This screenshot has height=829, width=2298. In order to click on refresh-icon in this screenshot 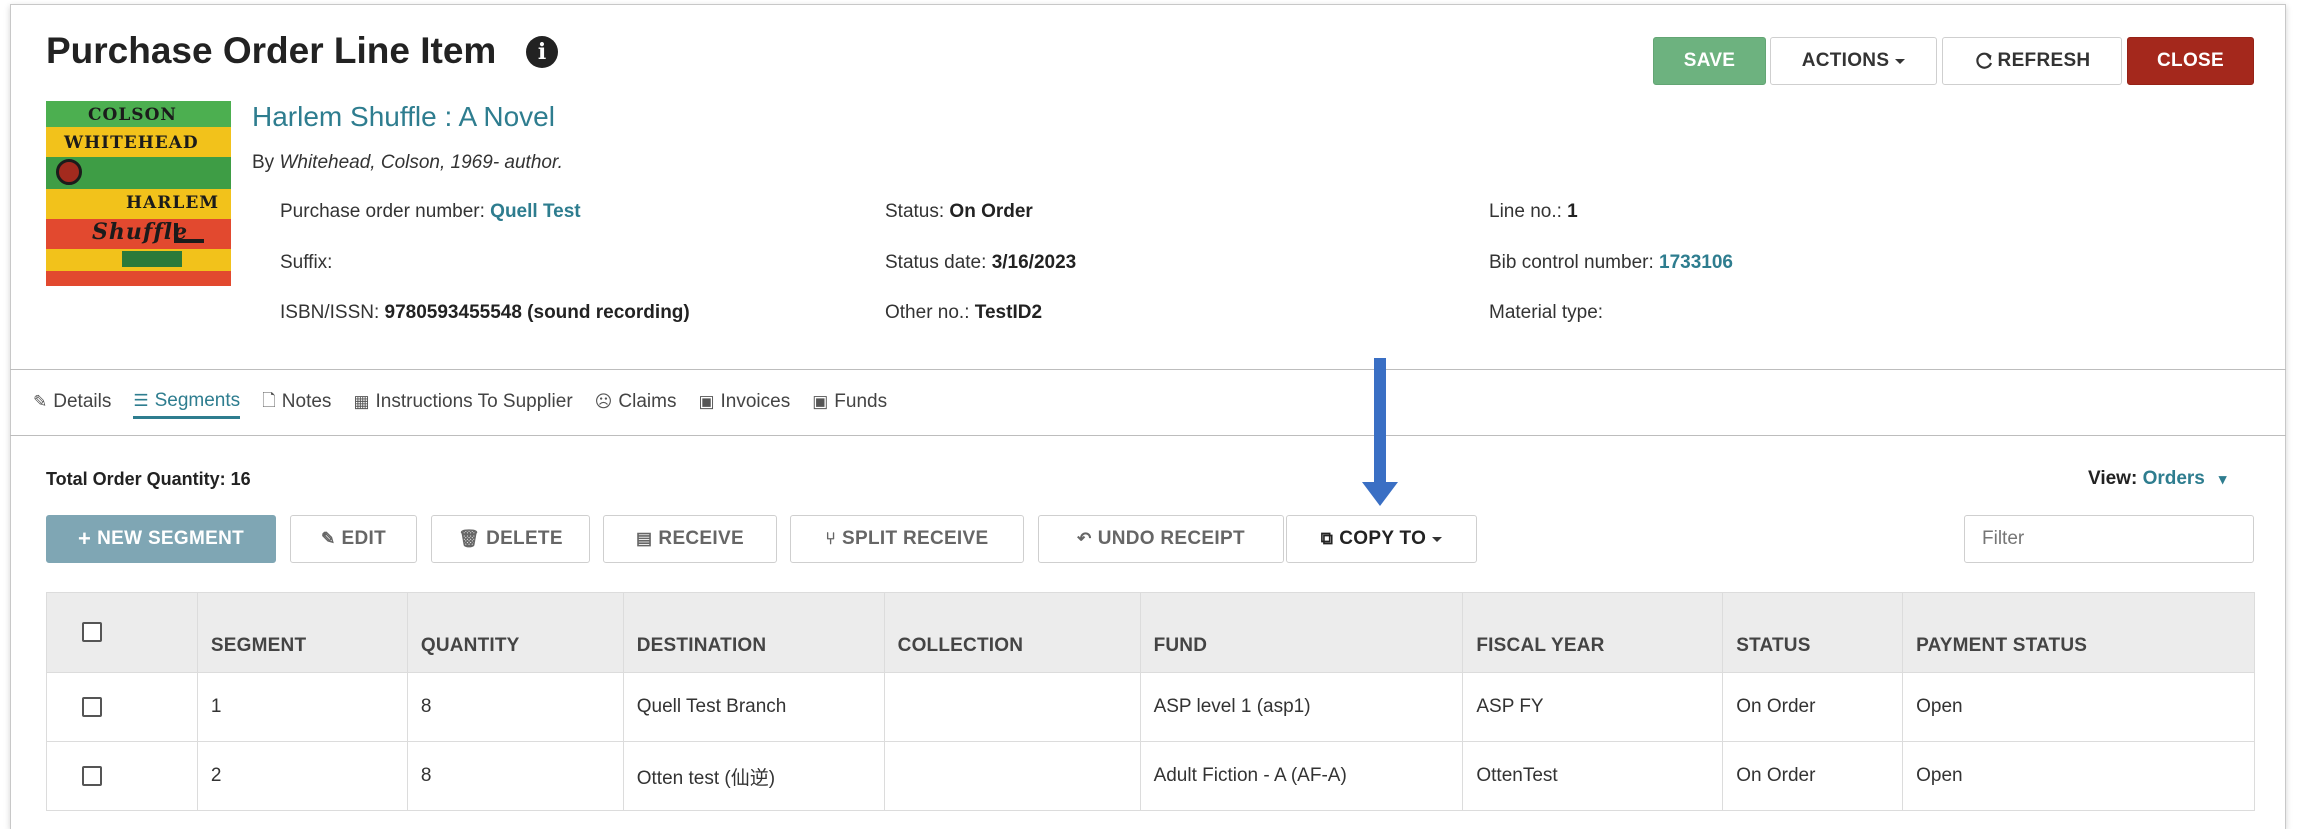, I will do `click(1983, 60)`.